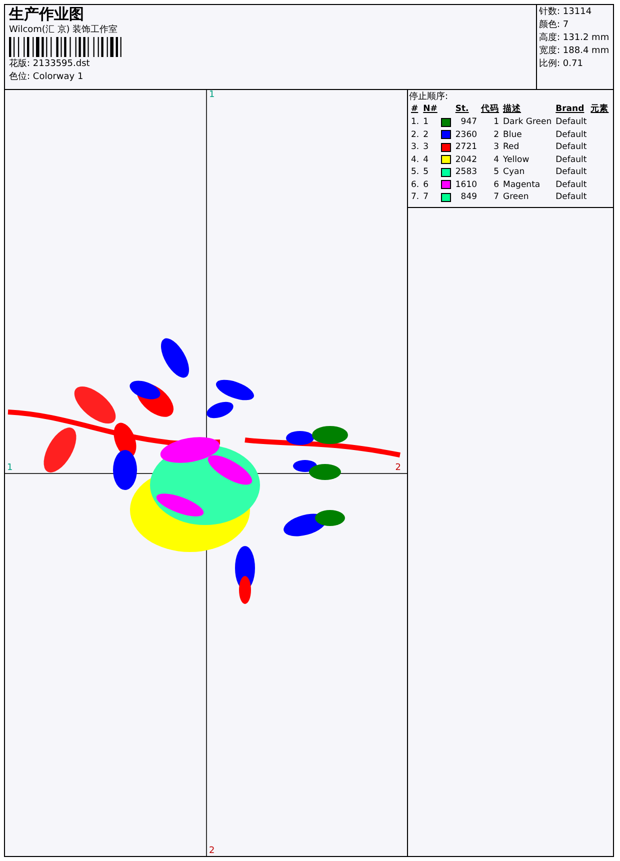 This screenshot has width=620, height=861. Describe the element at coordinates (50, 64) in the screenshot. I see `design-file: 花版: 2133595.dst` at that location.